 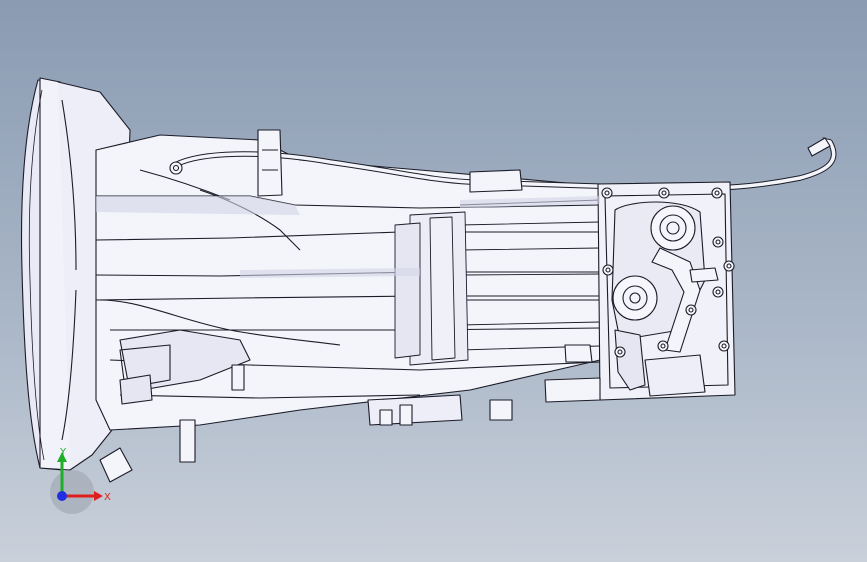 What do you see at coordinates (62, 496) in the screenshot?
I see `triad-z-axis` at bounding box center [62, 496].